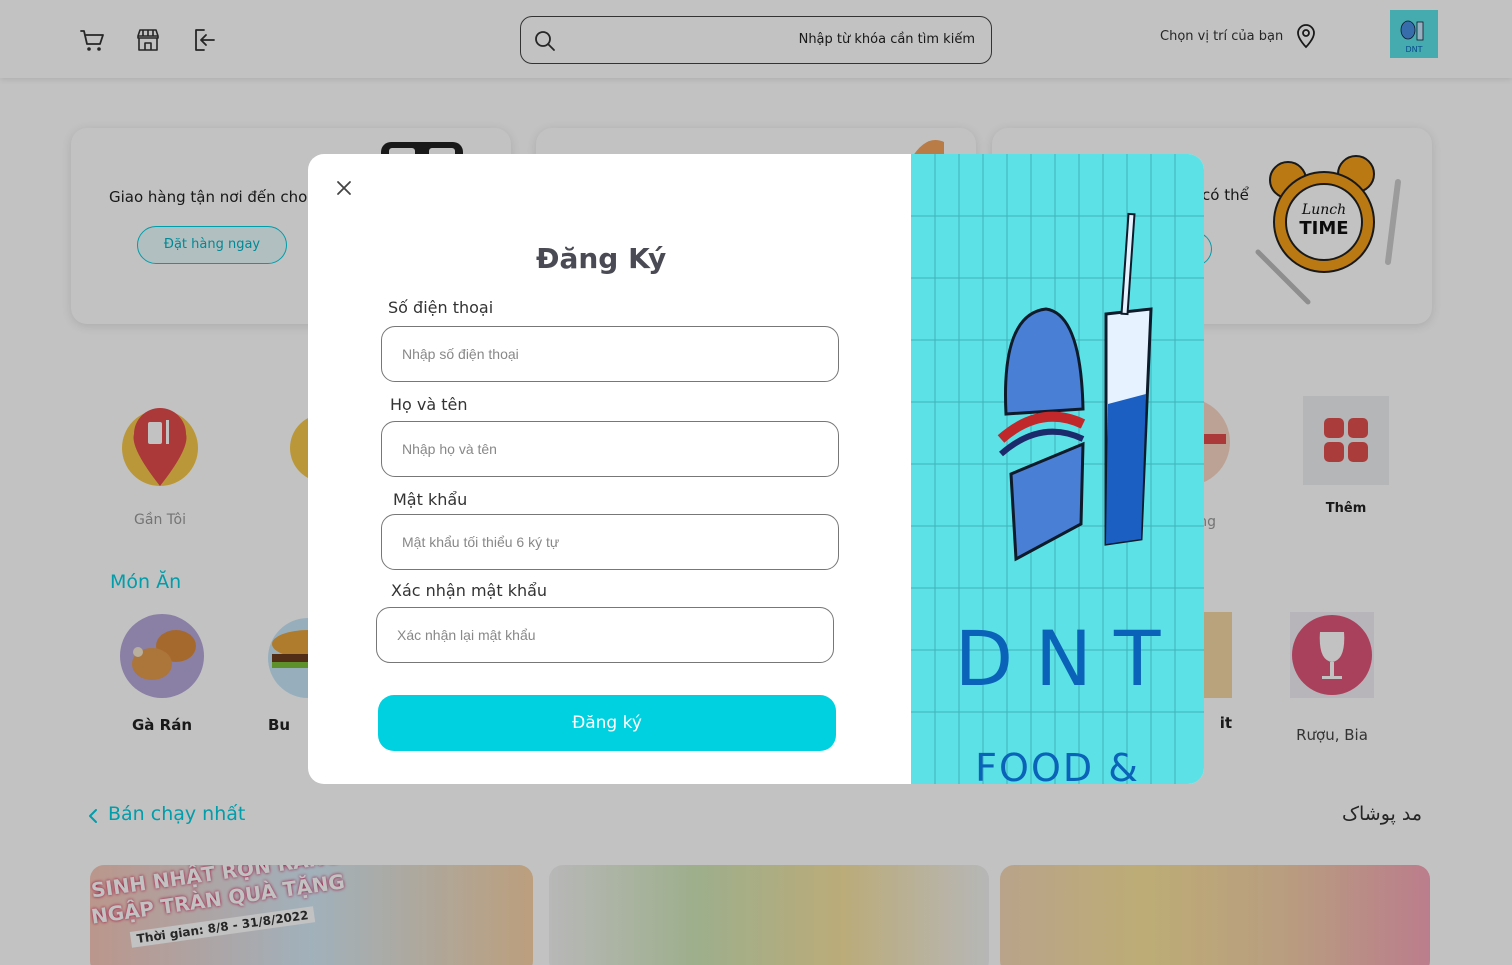  I want to click on password-input, so click(610, 542).